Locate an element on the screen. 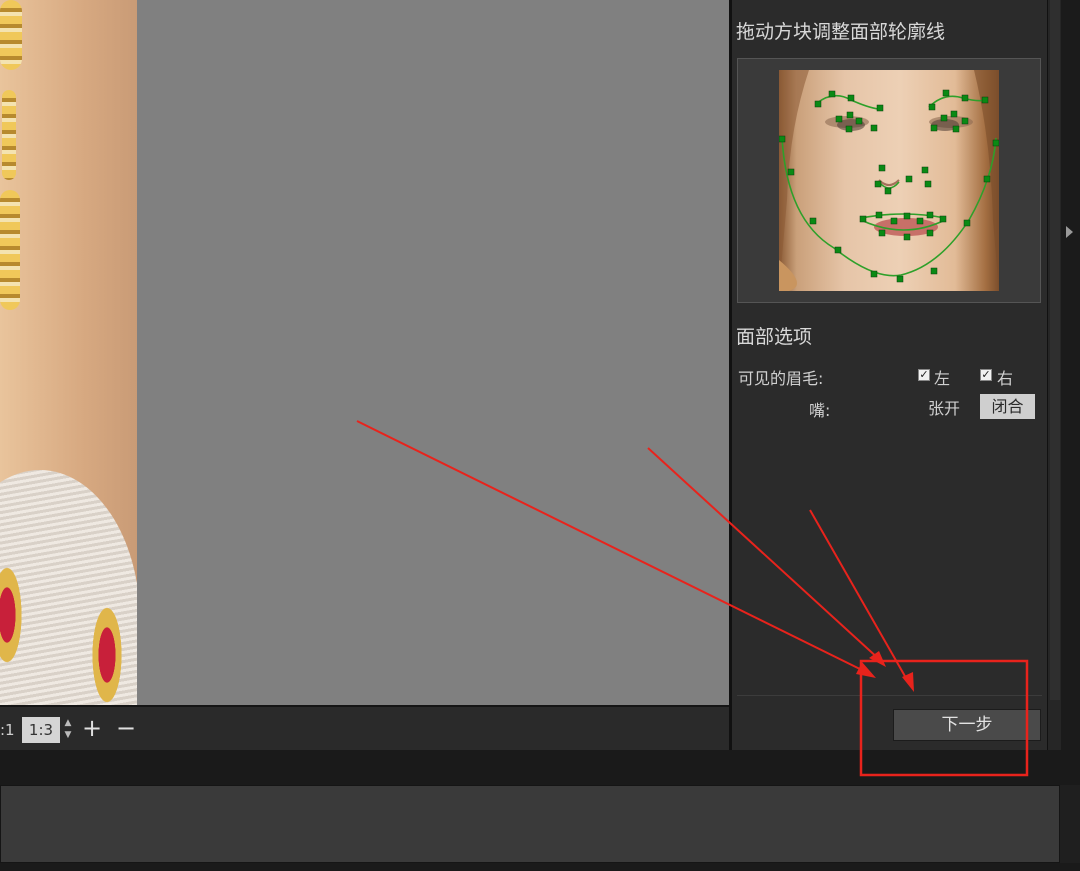 This screenshot has width=1080, height=871. eyebrow-left-checkbox: ✓ is located at coordinates (924, 375).